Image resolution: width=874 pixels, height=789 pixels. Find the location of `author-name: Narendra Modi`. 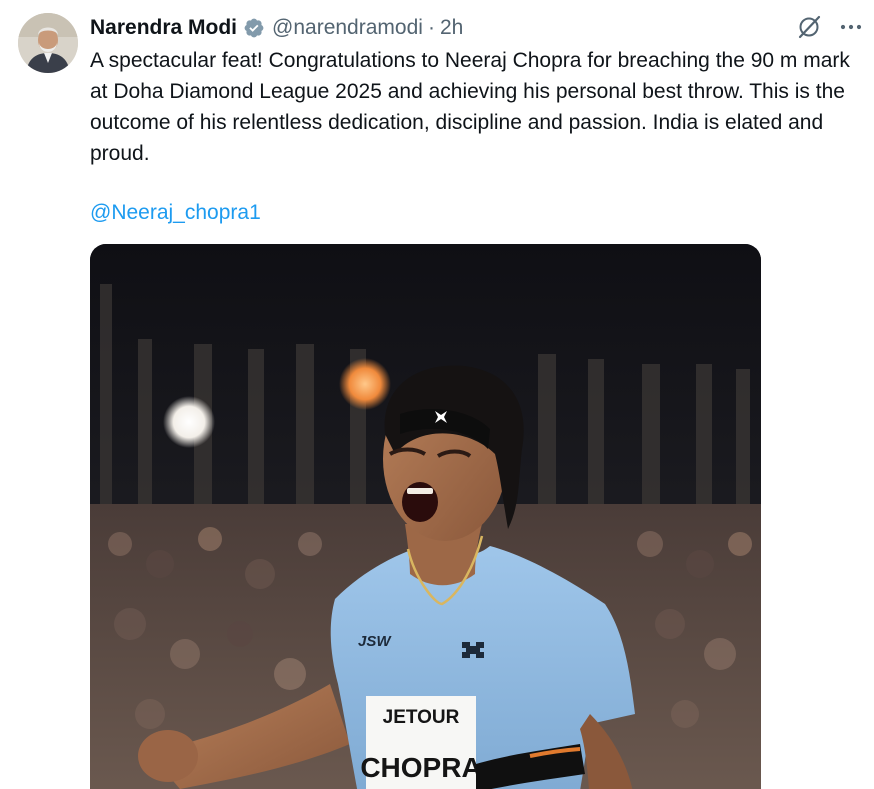

author-name: Narendra Modi is located at coordinates (163, 28).